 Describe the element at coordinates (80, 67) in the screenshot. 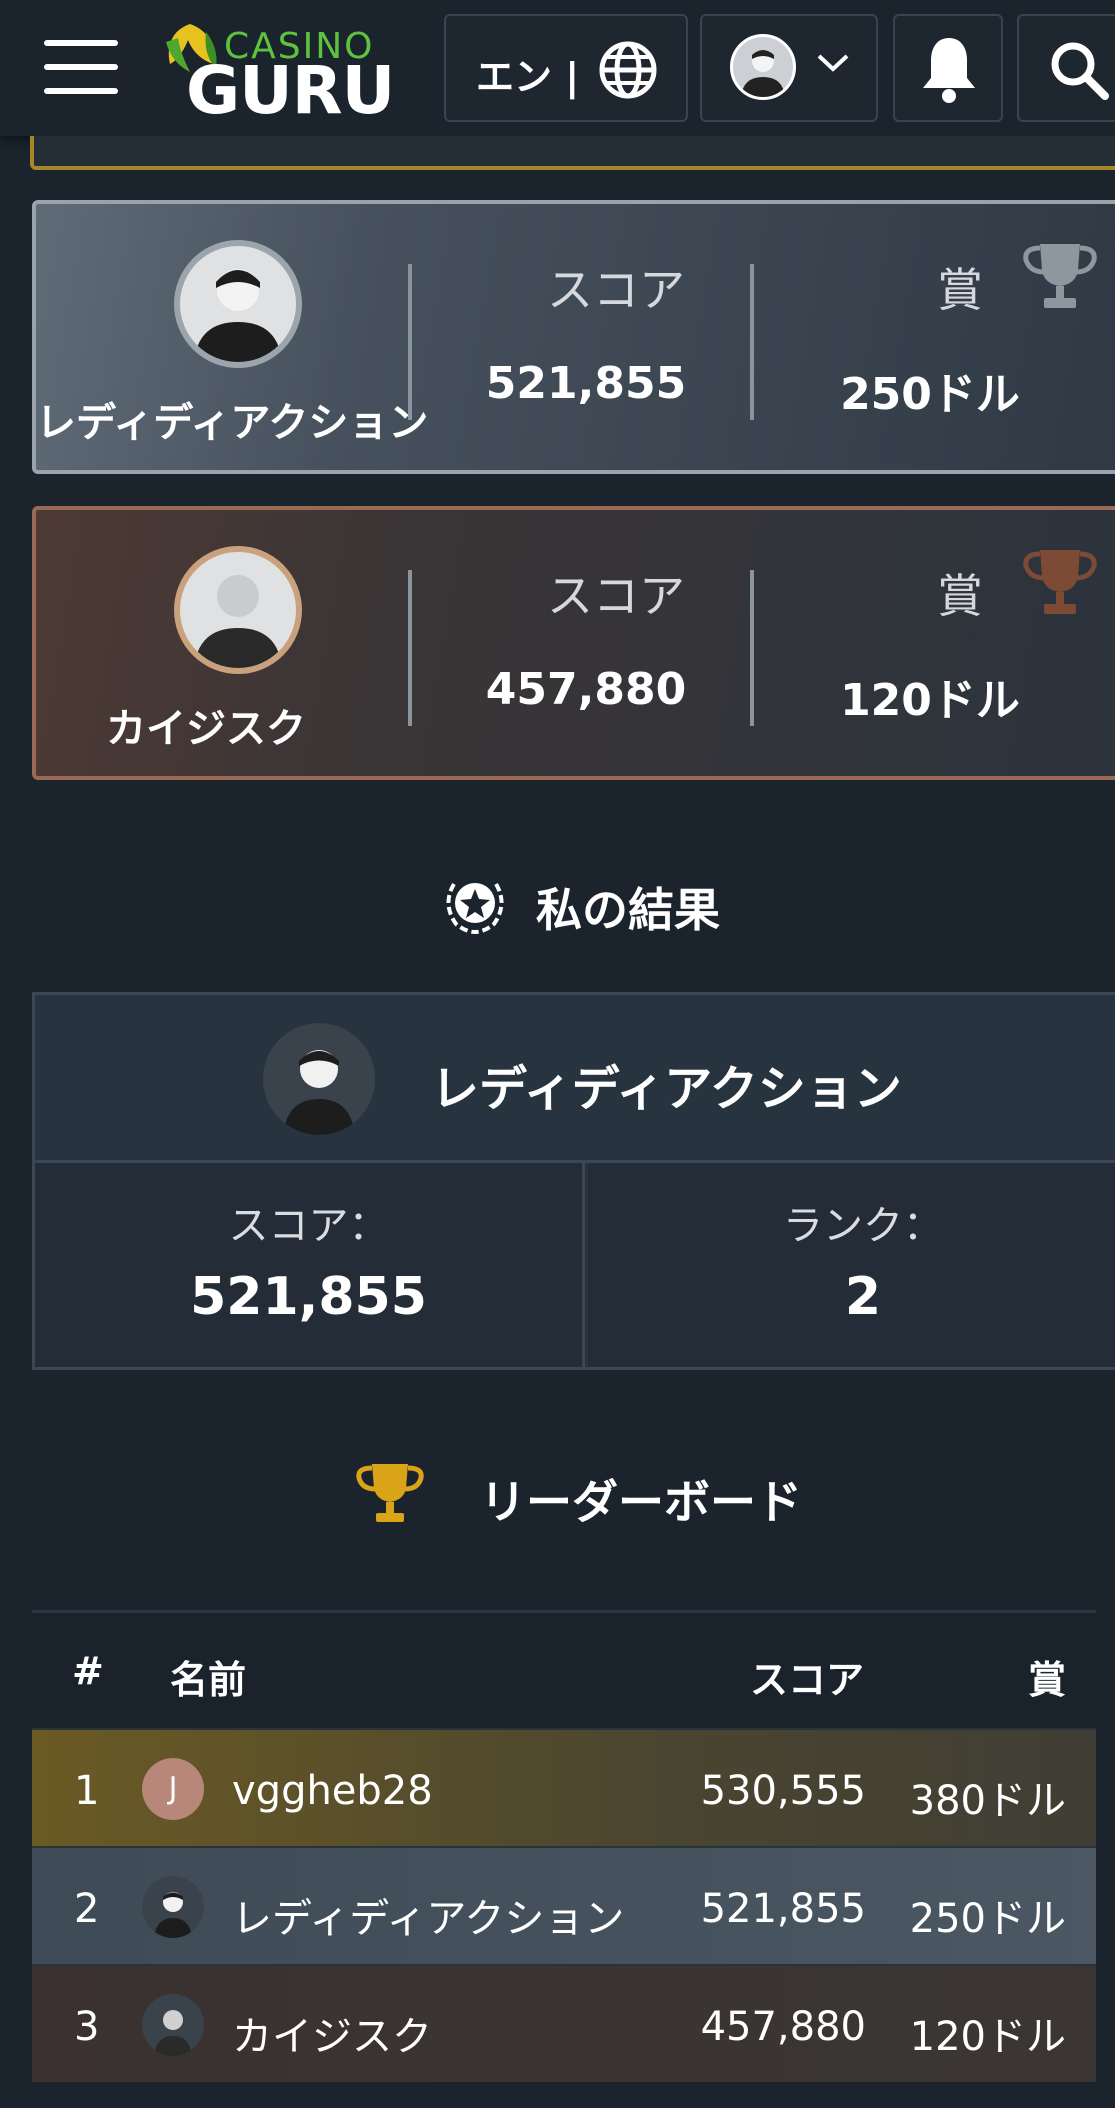

I see `menu-icon` at that location.